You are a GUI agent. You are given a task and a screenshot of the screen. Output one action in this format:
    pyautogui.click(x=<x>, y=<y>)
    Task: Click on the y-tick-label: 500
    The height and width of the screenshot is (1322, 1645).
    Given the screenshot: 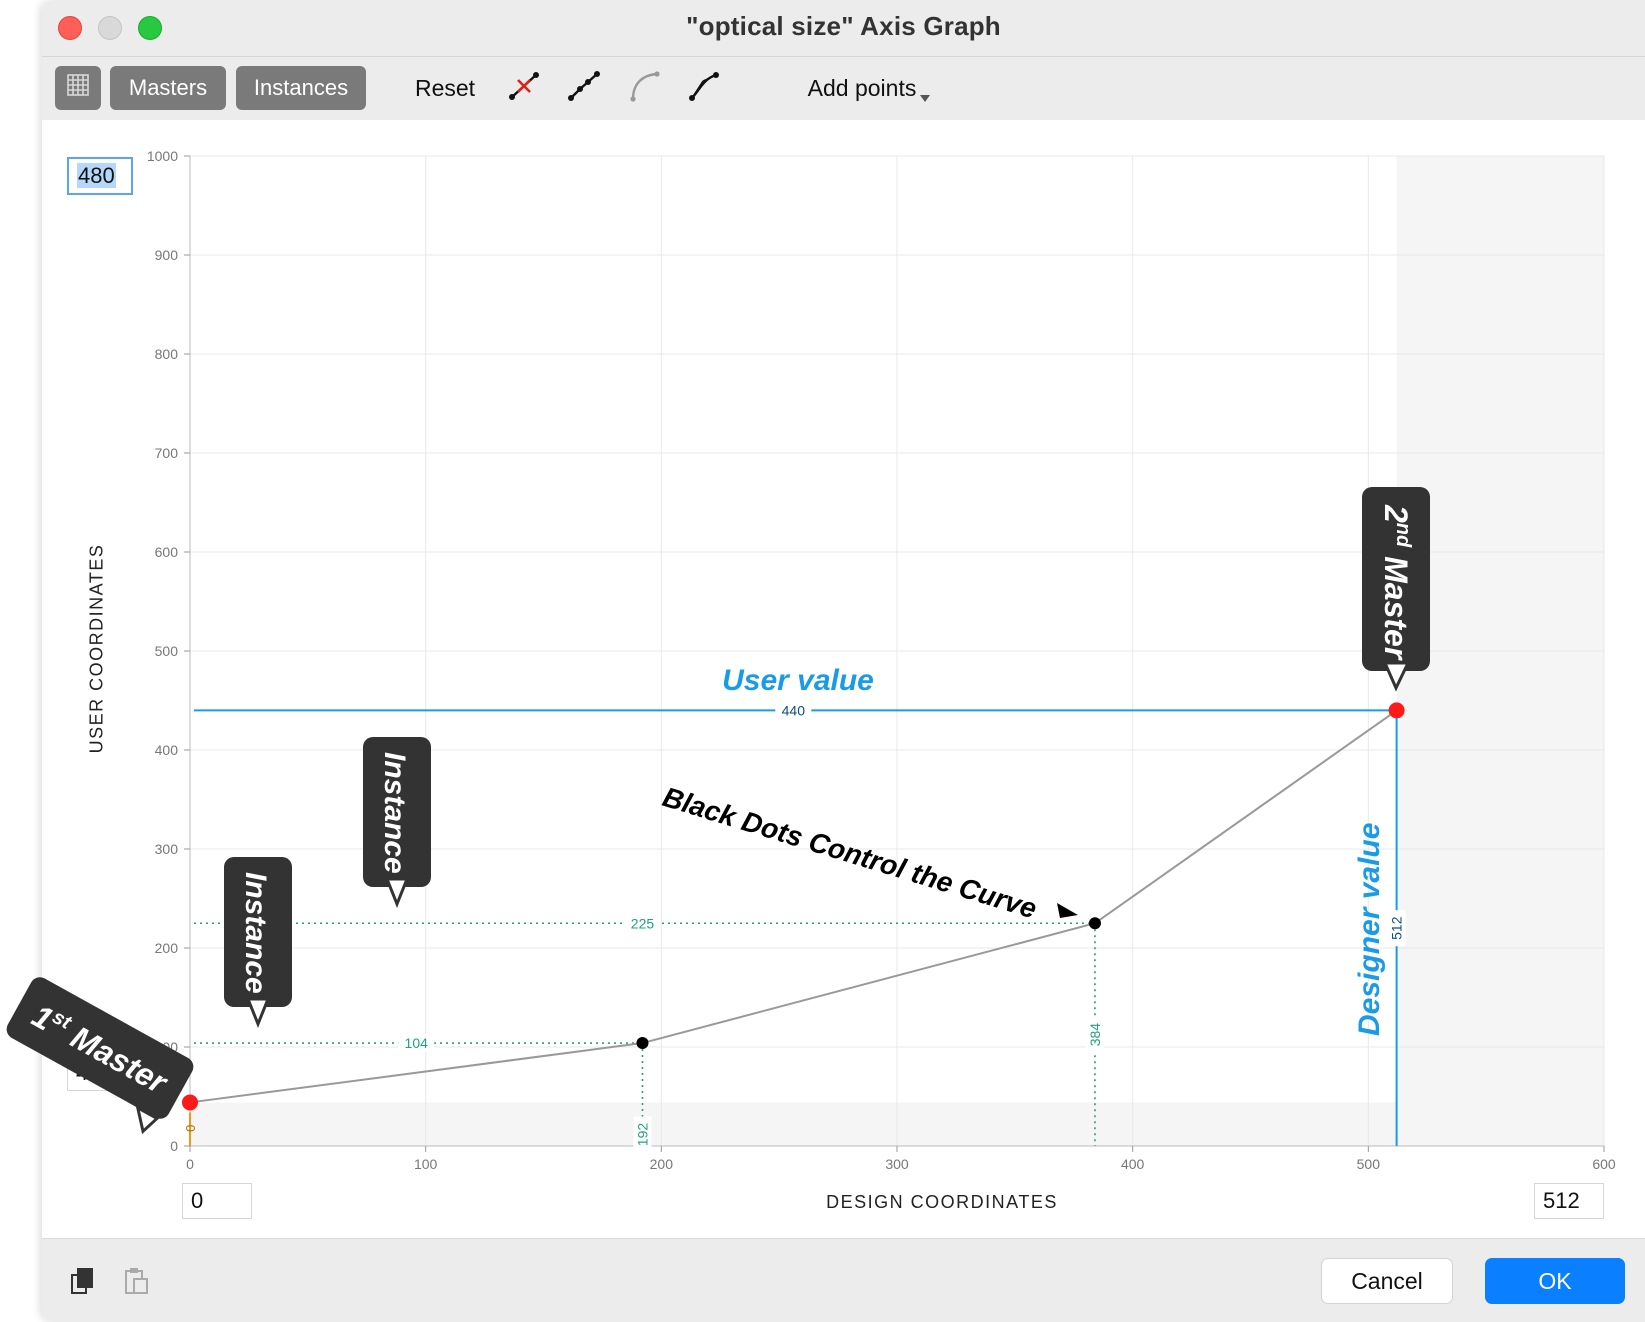 What is the action you would take?
    pyautogui.click(x=167, y=651)
    